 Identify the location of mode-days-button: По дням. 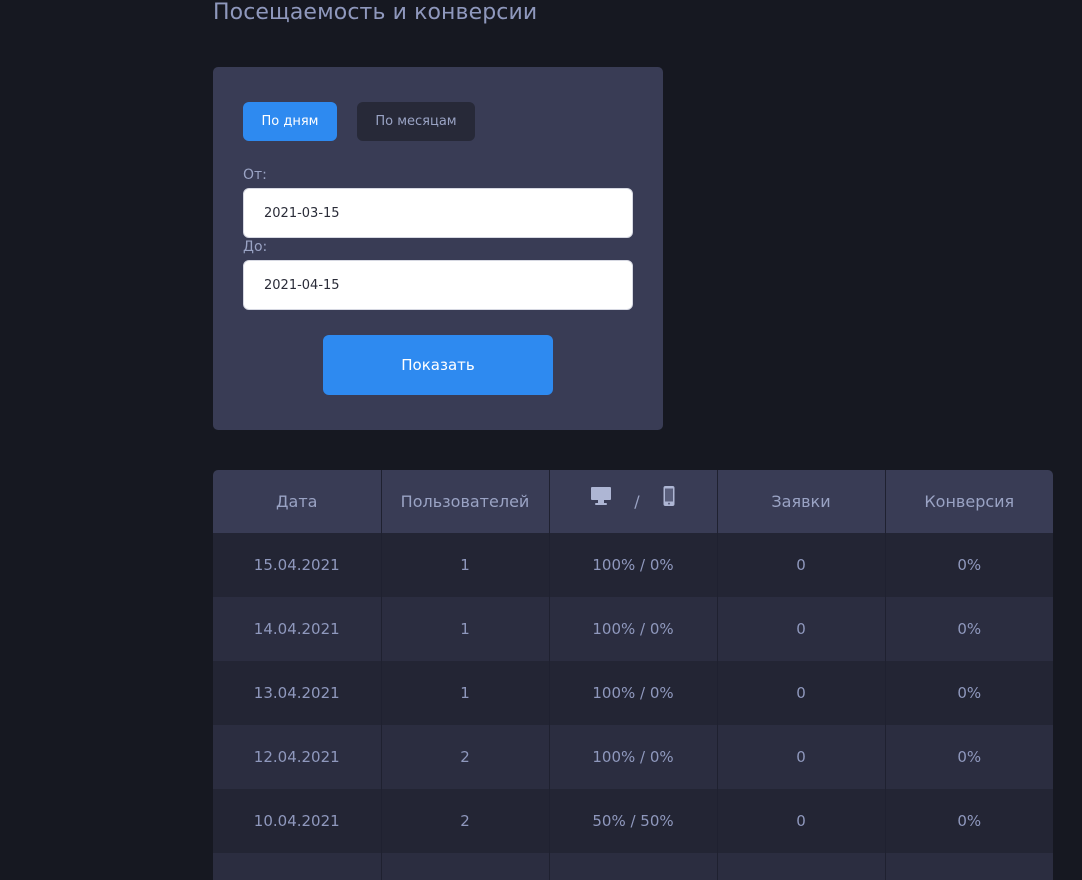
(290, 121).